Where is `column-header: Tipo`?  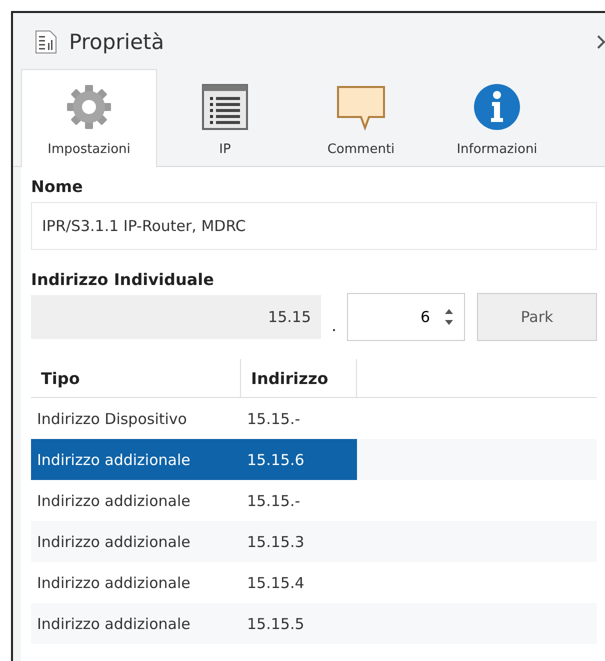 column-header: Tipo is located at coordinates (136, 378).